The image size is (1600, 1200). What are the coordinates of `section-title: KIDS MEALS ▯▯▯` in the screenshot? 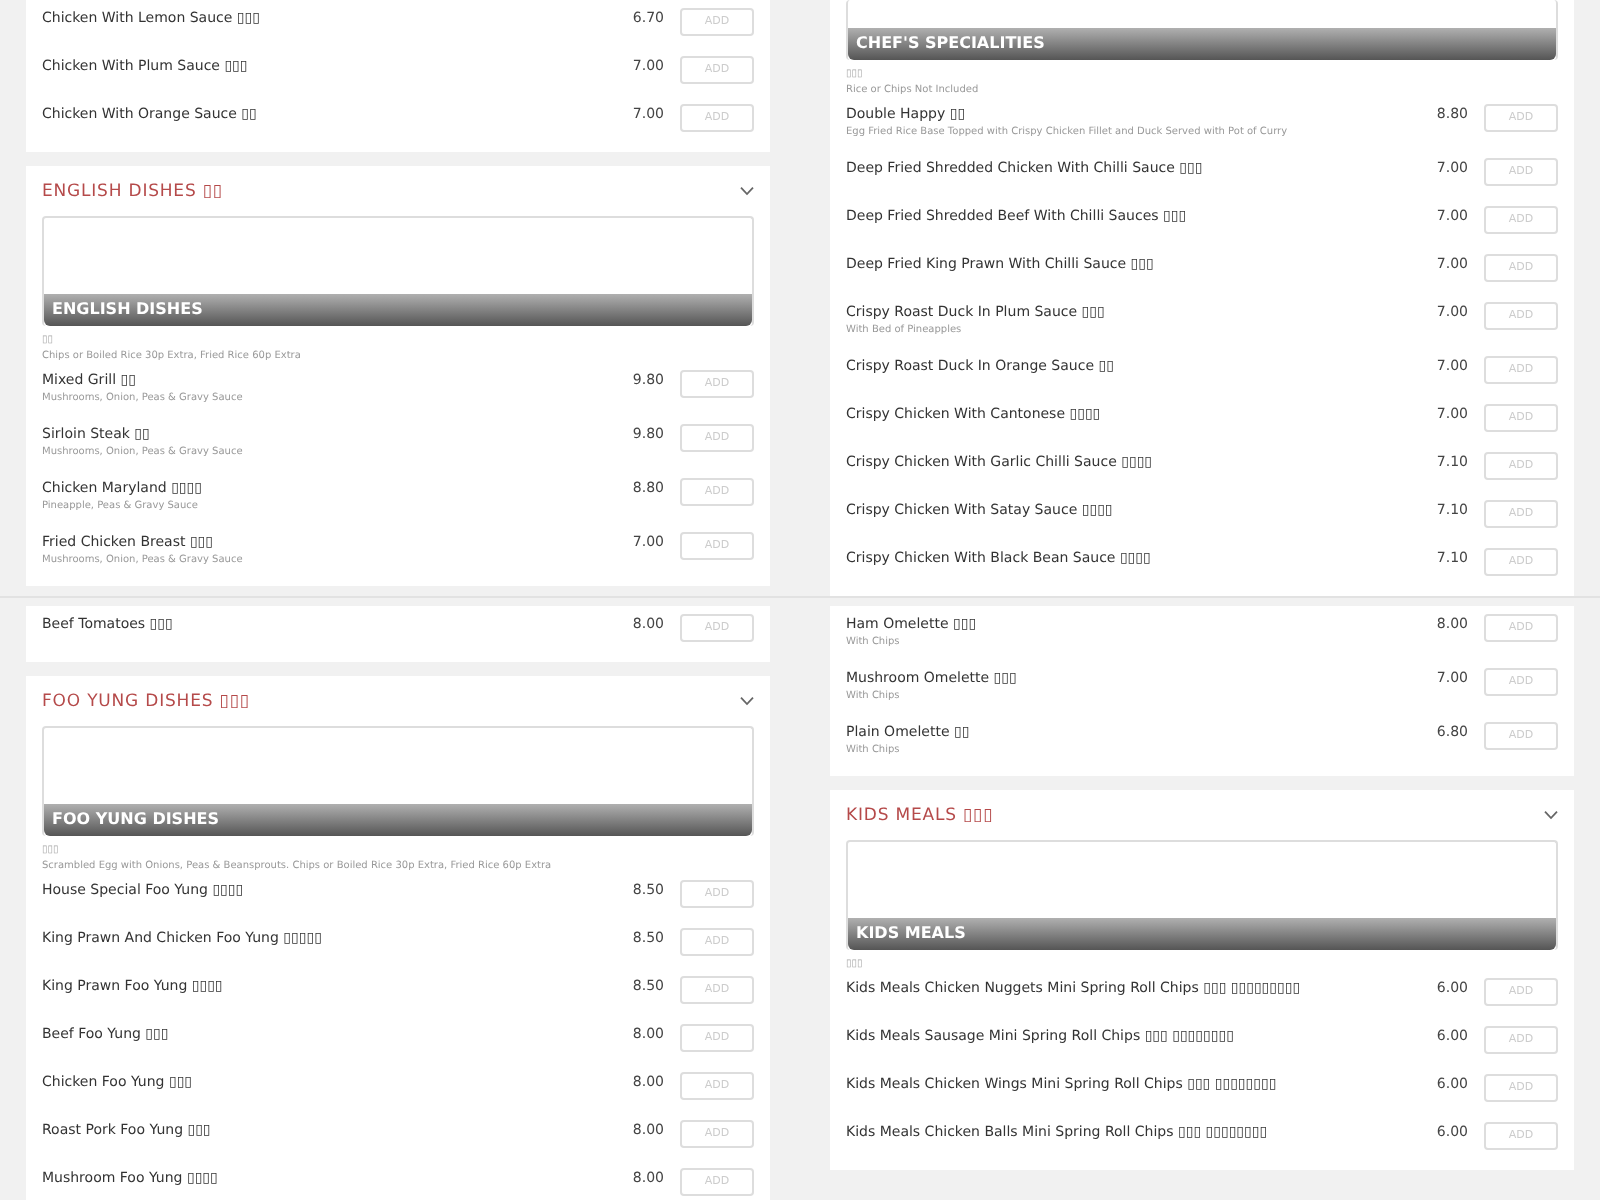 It's located at (920, 815).